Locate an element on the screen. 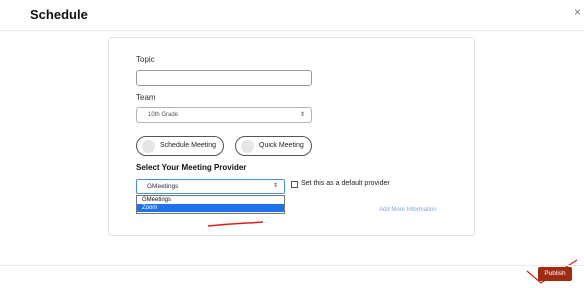 The height and width of the screenshot is (288, 584). provider-select-value: GMeetings is located at coordinates (163, 186).